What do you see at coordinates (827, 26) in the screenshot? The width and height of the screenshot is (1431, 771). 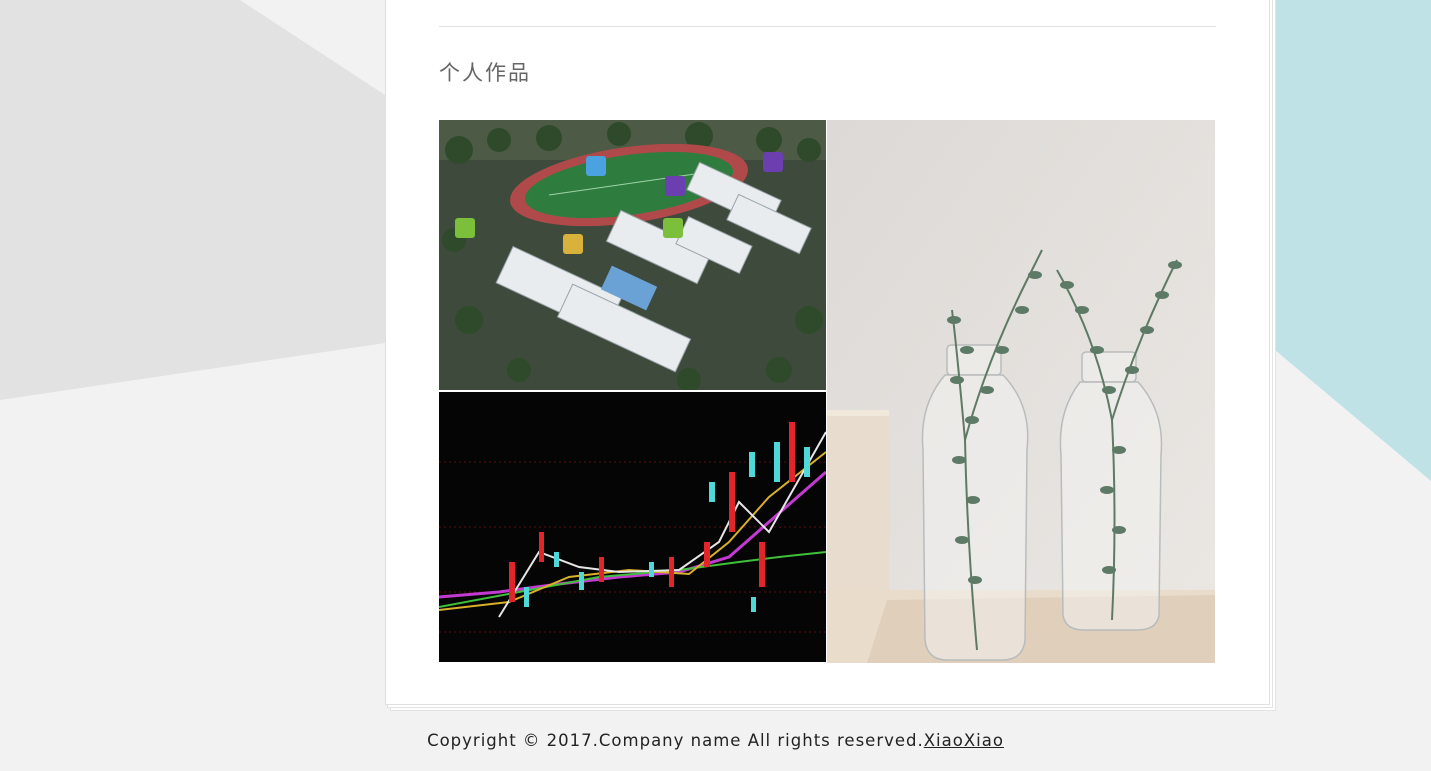 I see `section-divider` at bounding box center [827, 26].